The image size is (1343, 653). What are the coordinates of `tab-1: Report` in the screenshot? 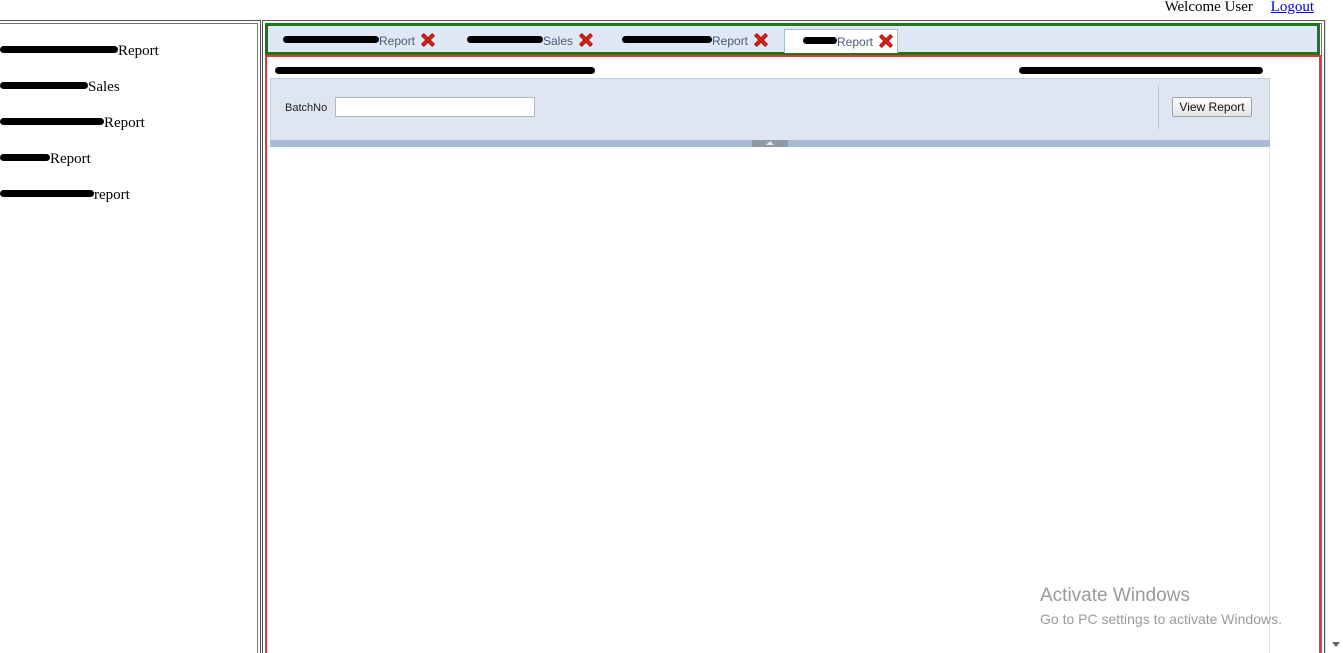 It's located at (359, 41).